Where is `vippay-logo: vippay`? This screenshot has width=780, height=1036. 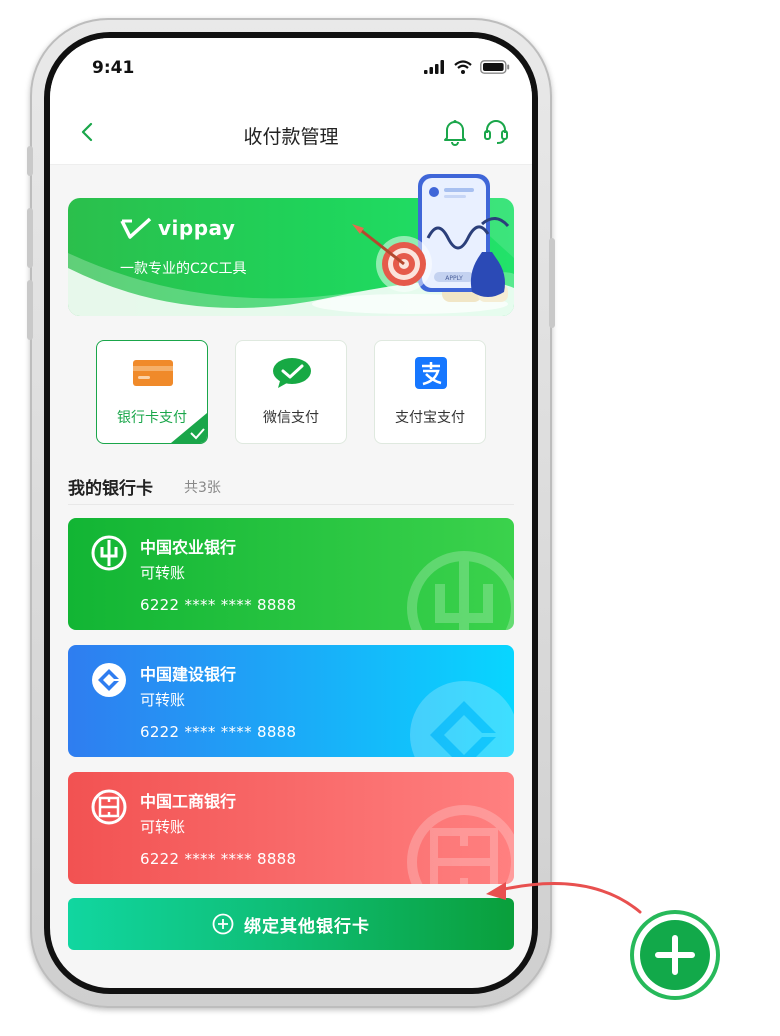 vippay-logo: vippay is located at coordinates (177, 228).